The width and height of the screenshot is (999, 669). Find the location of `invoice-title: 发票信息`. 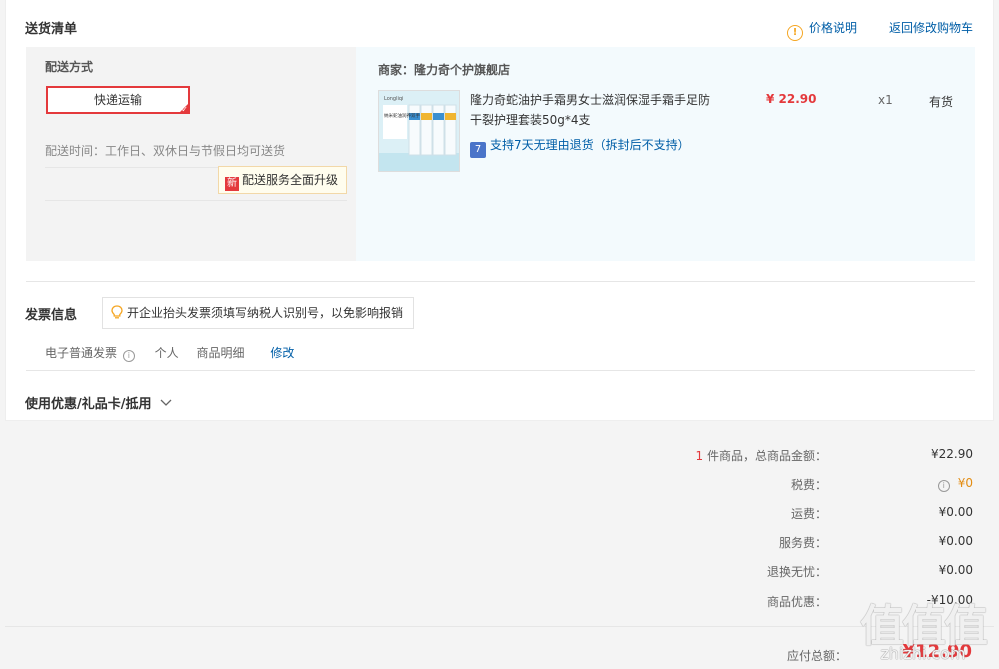

invoice-title: 发票信息 is located at coordinates (51, 315).